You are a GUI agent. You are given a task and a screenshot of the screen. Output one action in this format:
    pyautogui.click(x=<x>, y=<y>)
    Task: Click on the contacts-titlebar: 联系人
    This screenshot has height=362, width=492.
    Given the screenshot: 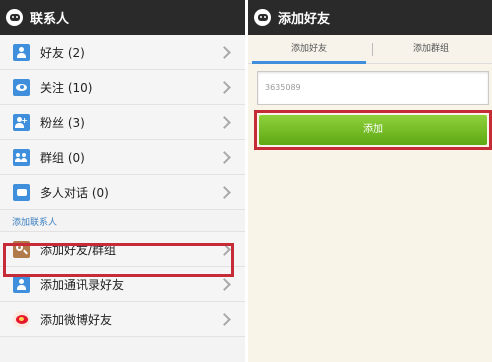 What is the action you would take?
    pyautogui.click(x=122, y=17)
    